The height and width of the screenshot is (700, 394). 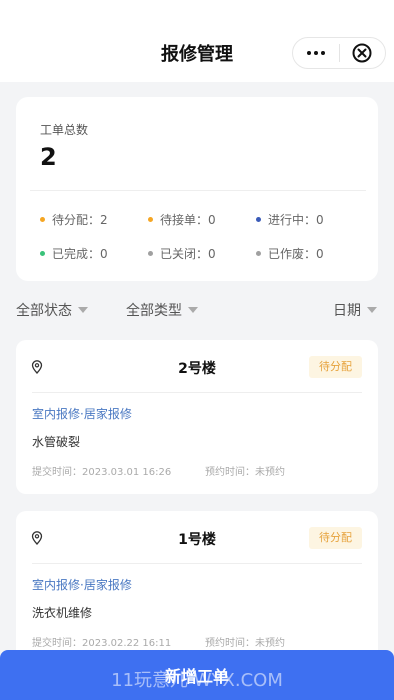 I want to click on summary-divider, so click(x=198, y=190).